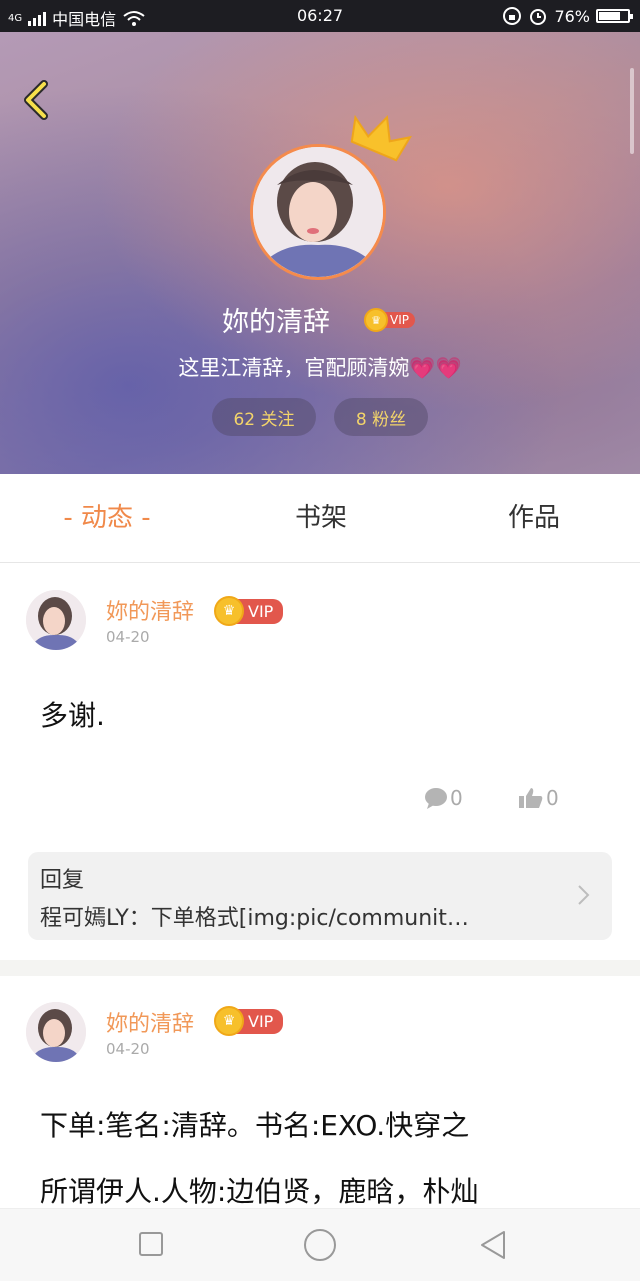 Image resolution: width=640 pixels, height=1281 pixels. Describe the element at coordinates (456, 798) in the screenshot. I see `comment-count: 0` at that location.